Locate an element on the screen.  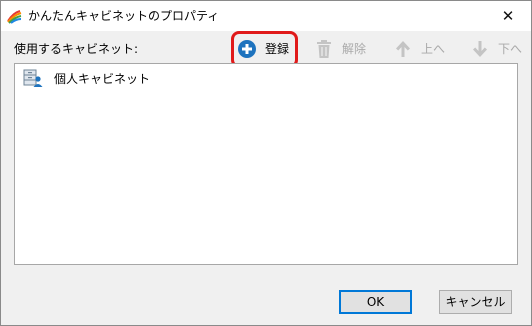
list-item-label: 個人キャビネット is located at coordinates (102, 79).